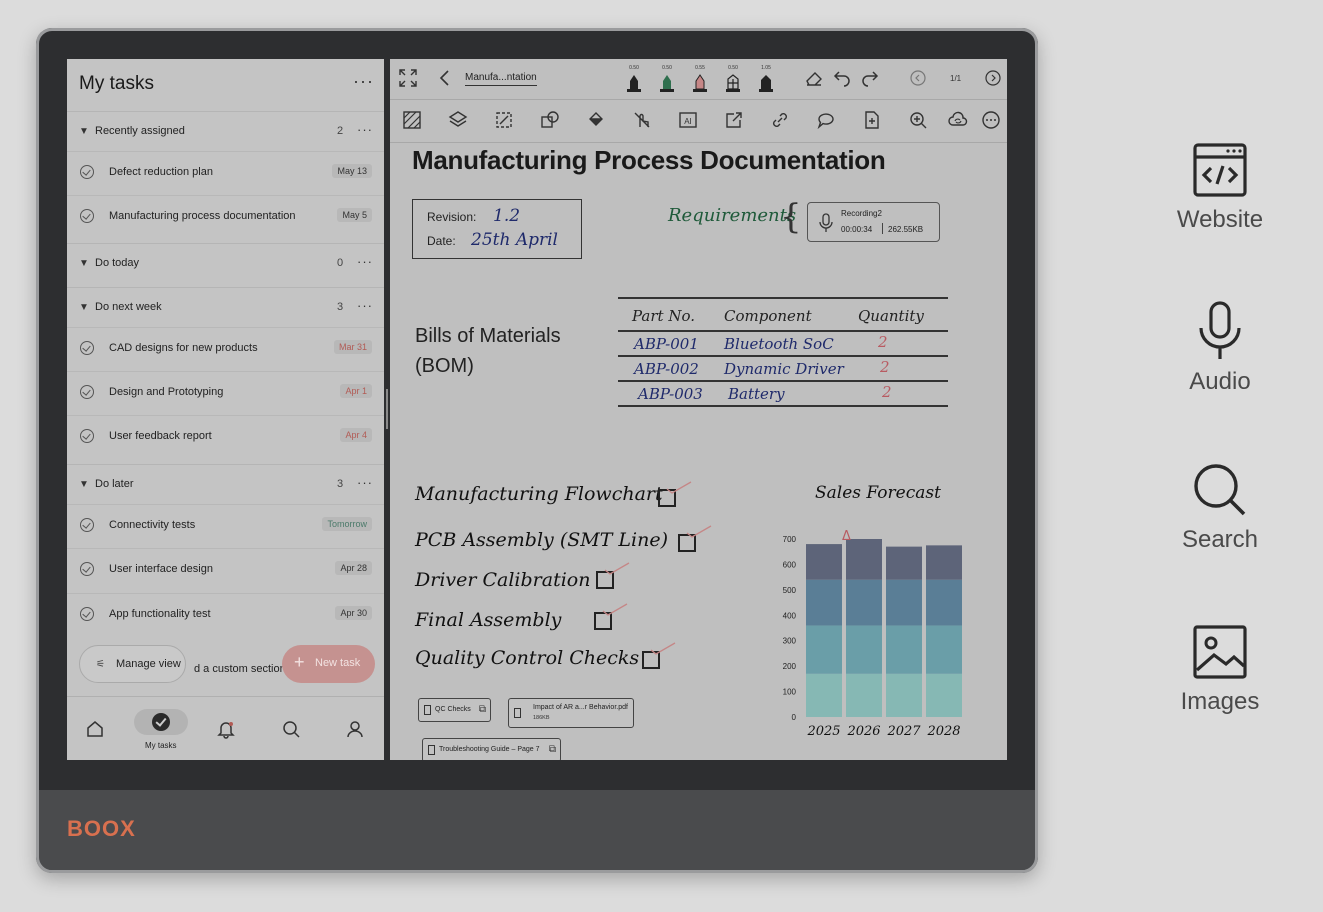 The width and height of the screenshot is (1323, 912). I want to click on table-cell: ABP-003, so click(670, 394).